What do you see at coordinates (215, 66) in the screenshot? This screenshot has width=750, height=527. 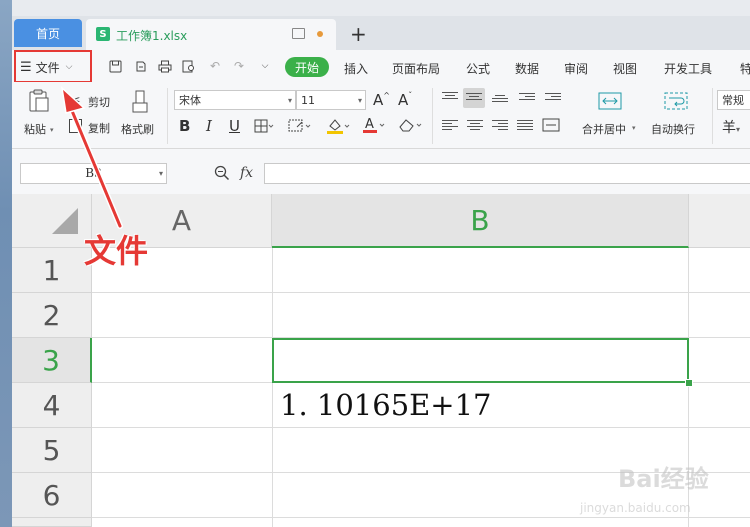 I see `undo-icon: ↶` at bounding box center [215, 66].